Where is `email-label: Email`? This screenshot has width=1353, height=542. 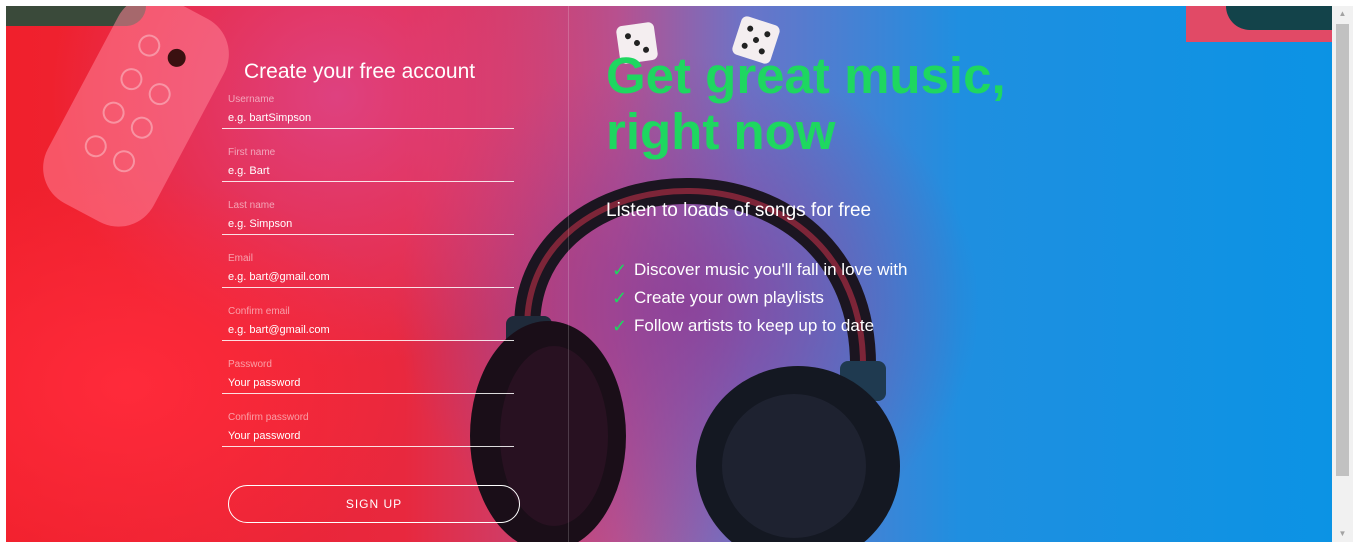
email-label: Email is located at coordinates (241, 258).